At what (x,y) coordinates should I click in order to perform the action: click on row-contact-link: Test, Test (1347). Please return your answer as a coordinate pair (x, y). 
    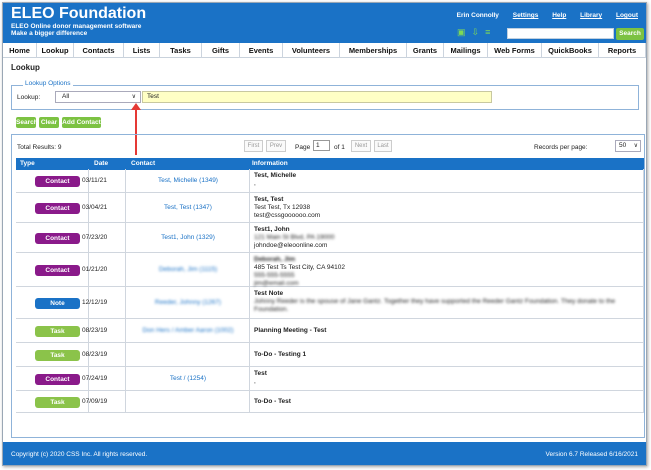
    Looking at the image, I should click on (188, 207).